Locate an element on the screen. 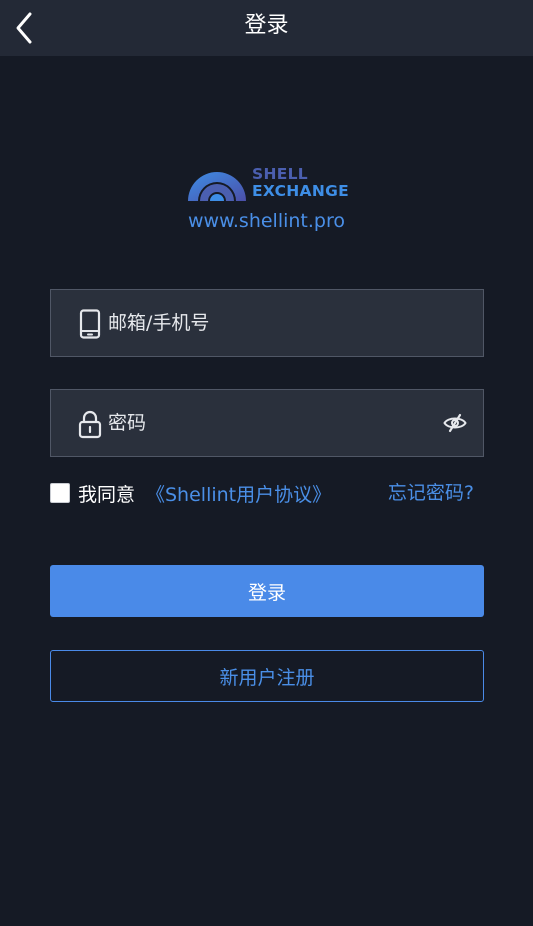 The width and height of the screenshot is (533, 926). agreement-row: 我同意 《Shellint用户协议》 忘记密码? is located at coordinates (267, 493).